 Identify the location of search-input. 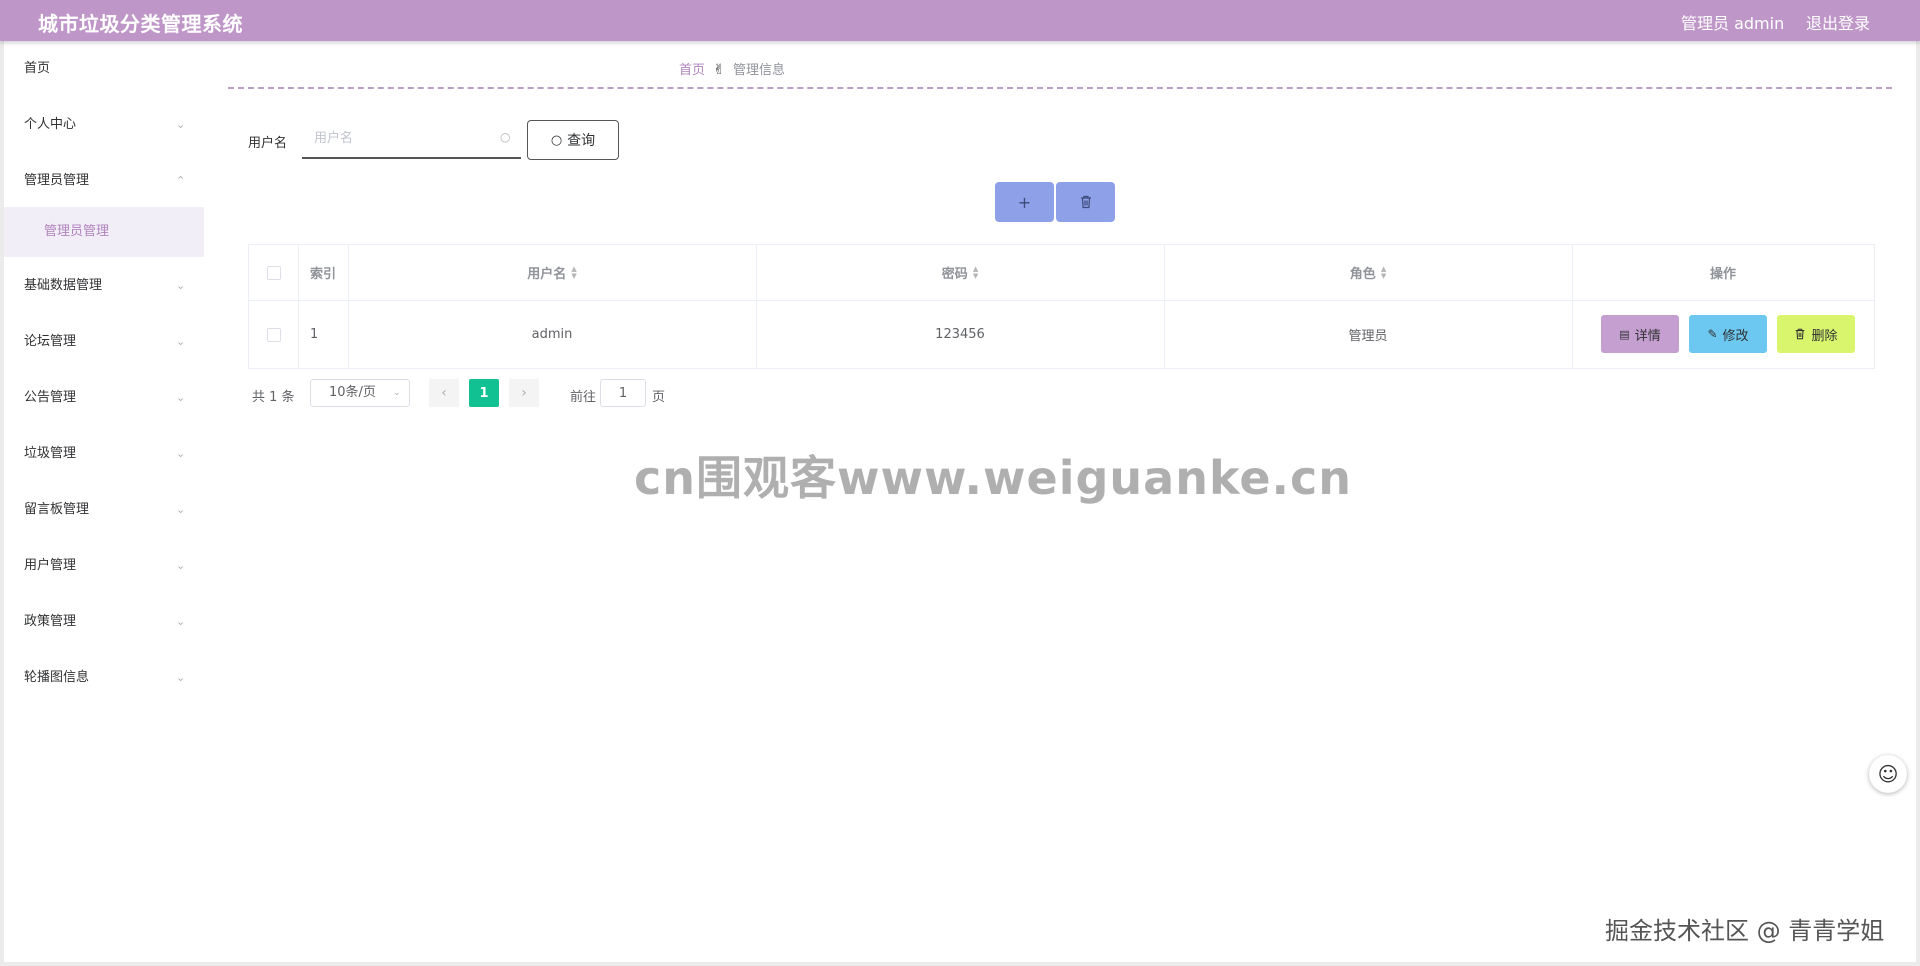
(397, 138).